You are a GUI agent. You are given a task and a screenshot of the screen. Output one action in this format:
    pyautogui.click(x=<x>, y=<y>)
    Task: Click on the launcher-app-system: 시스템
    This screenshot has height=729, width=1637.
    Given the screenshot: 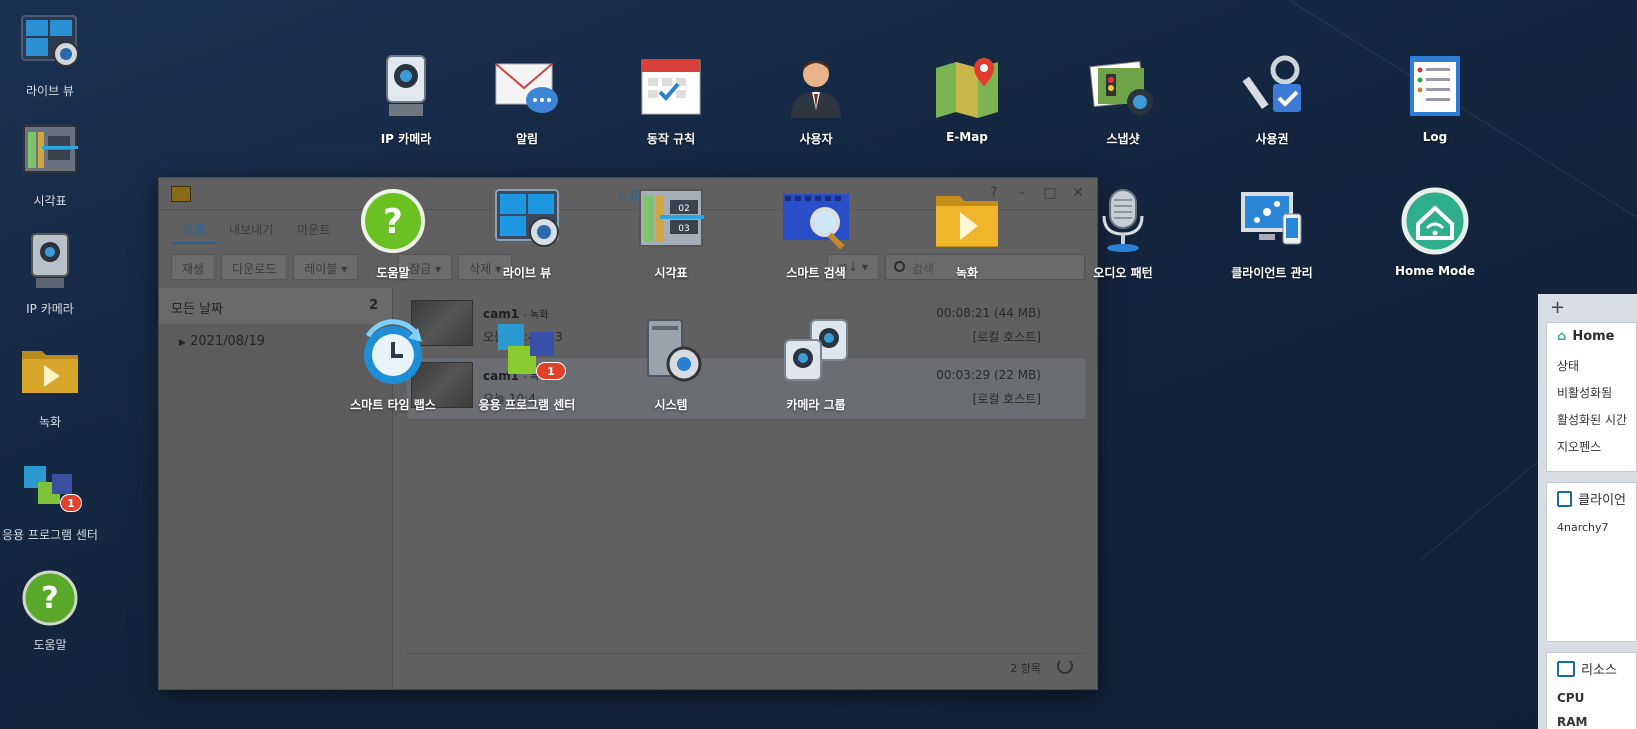 What is the action you would take?
    pyautogui.click(x=671, y=365)
    